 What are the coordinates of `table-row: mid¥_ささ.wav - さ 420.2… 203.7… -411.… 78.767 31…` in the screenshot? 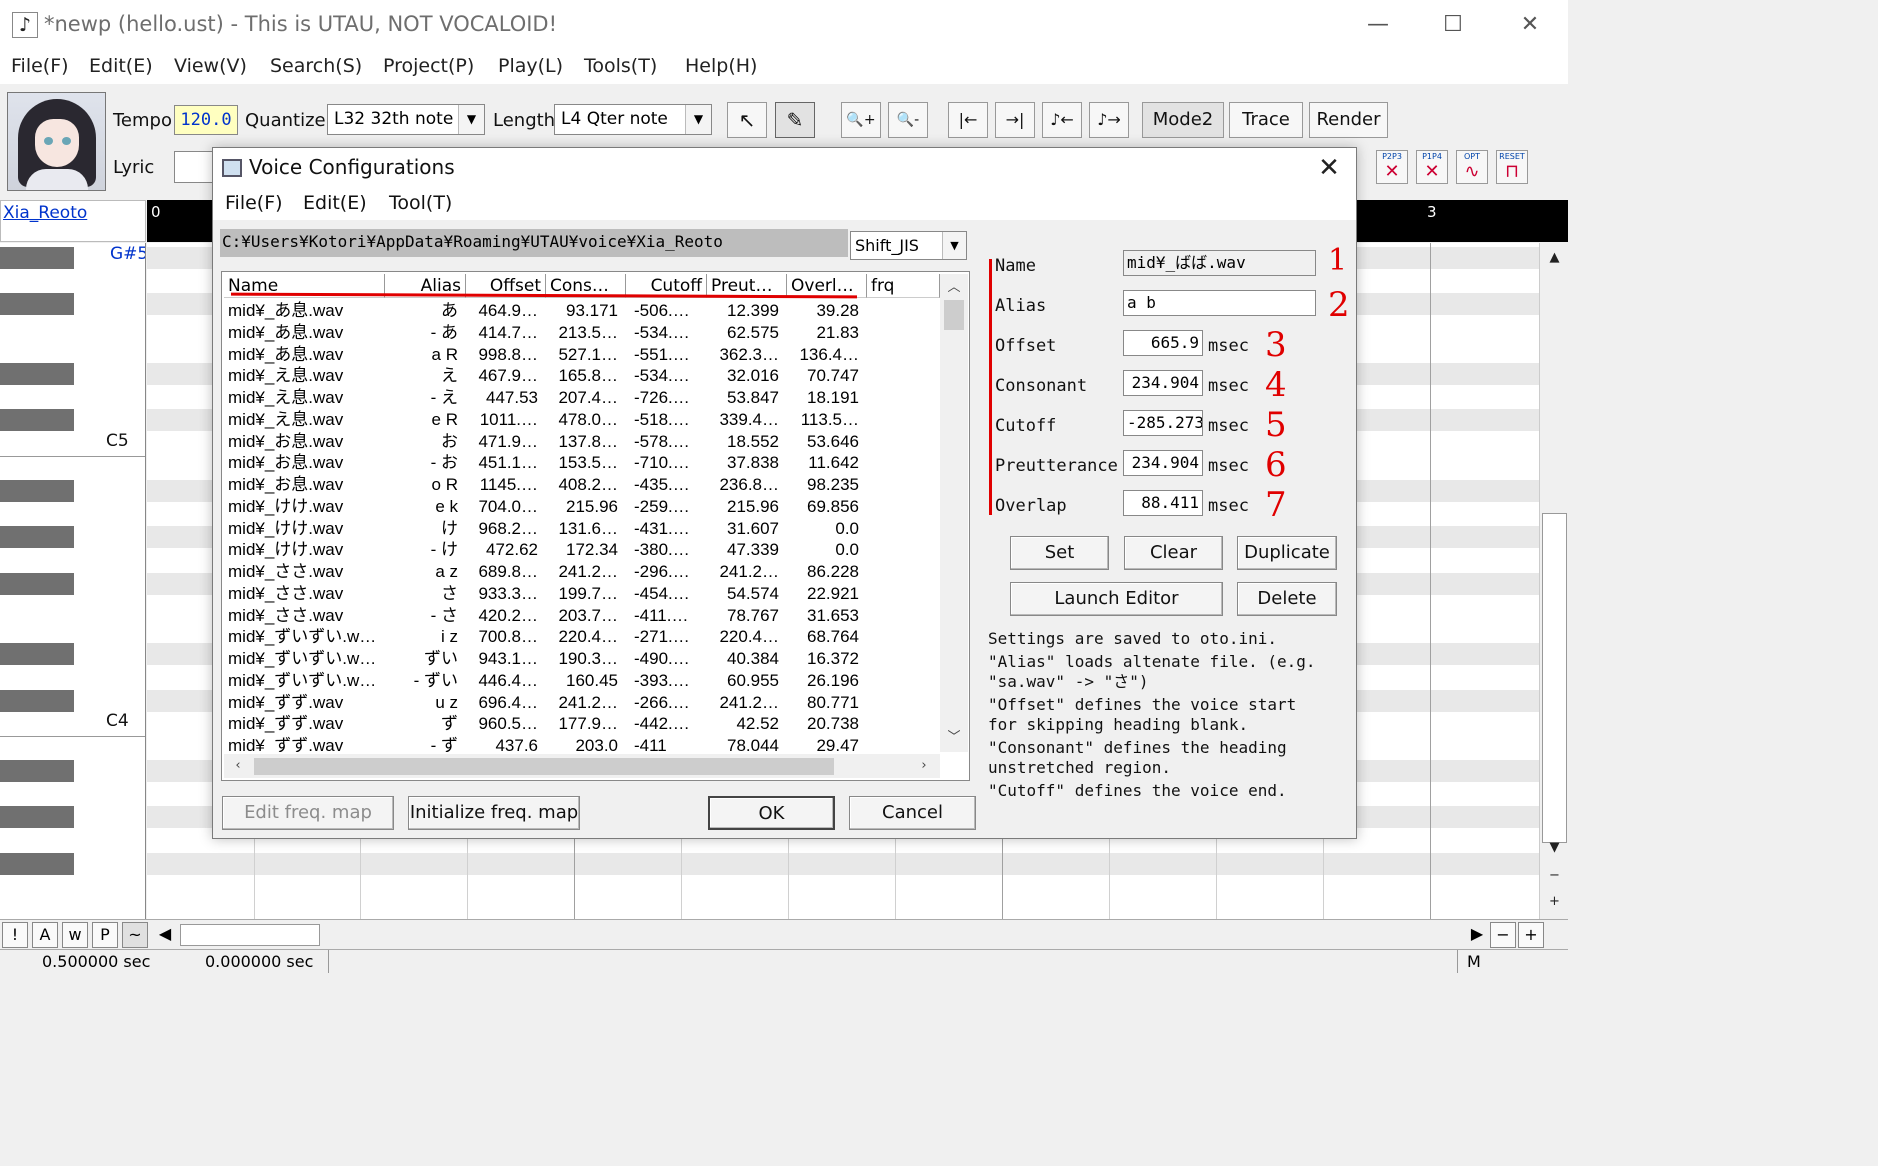 It's located at (582, 616).